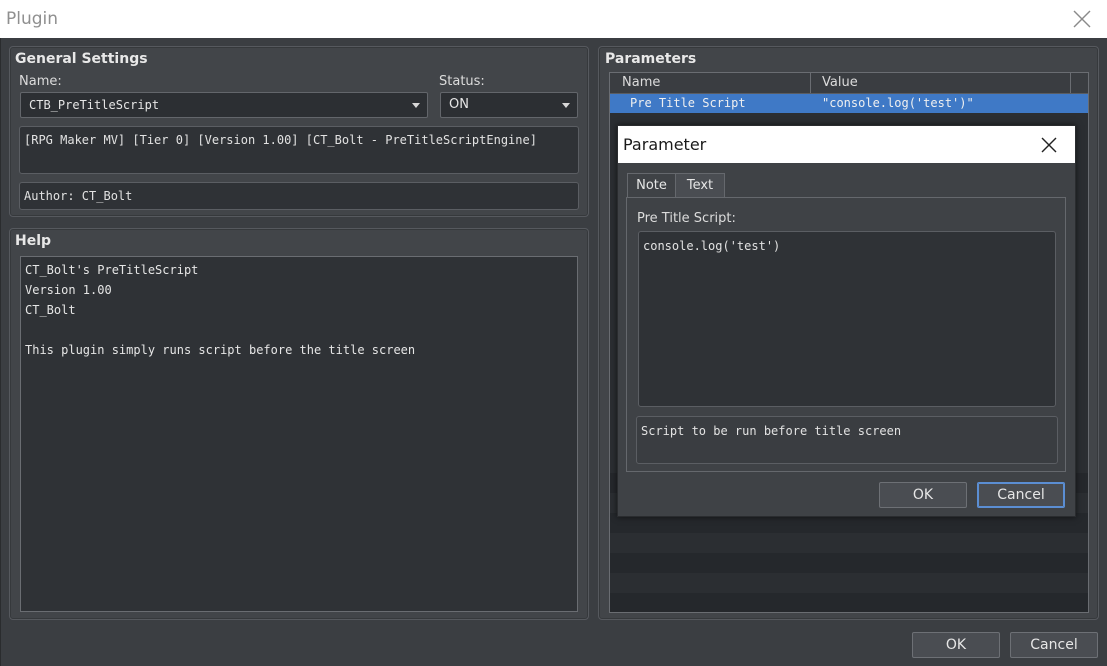 The width and height of the screenshot is (1107, 666). I want to click on cancel-button: Cancel, so click(1054, 645).